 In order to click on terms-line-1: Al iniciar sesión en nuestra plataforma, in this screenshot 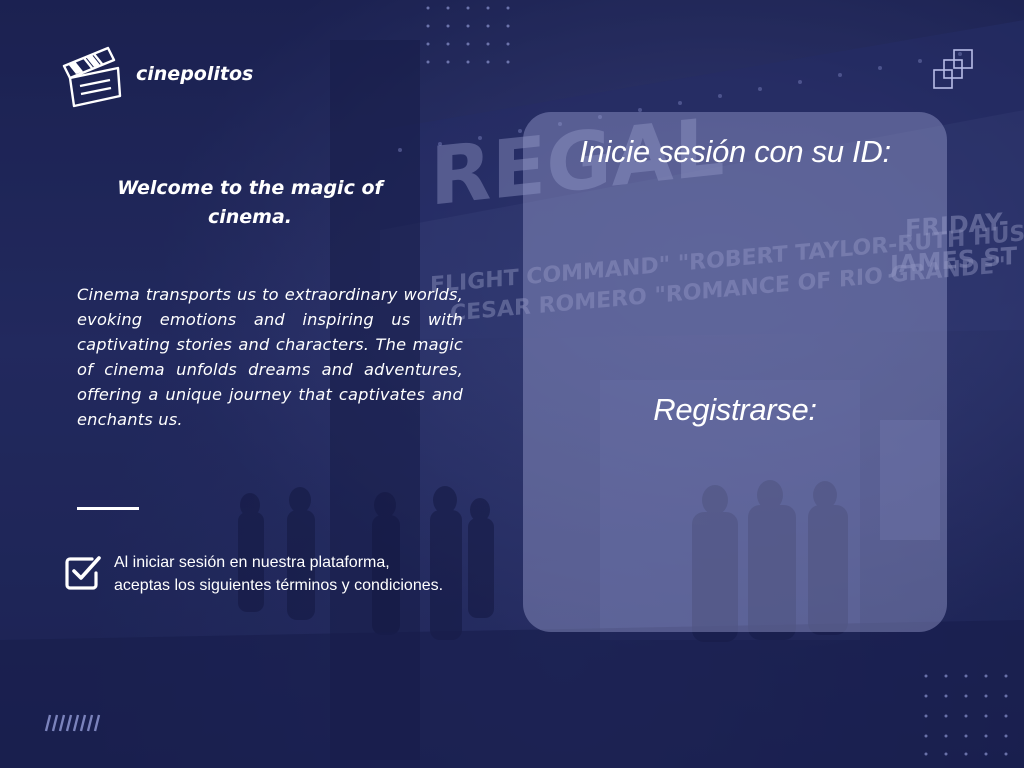, I will do `click(252, 562)`.